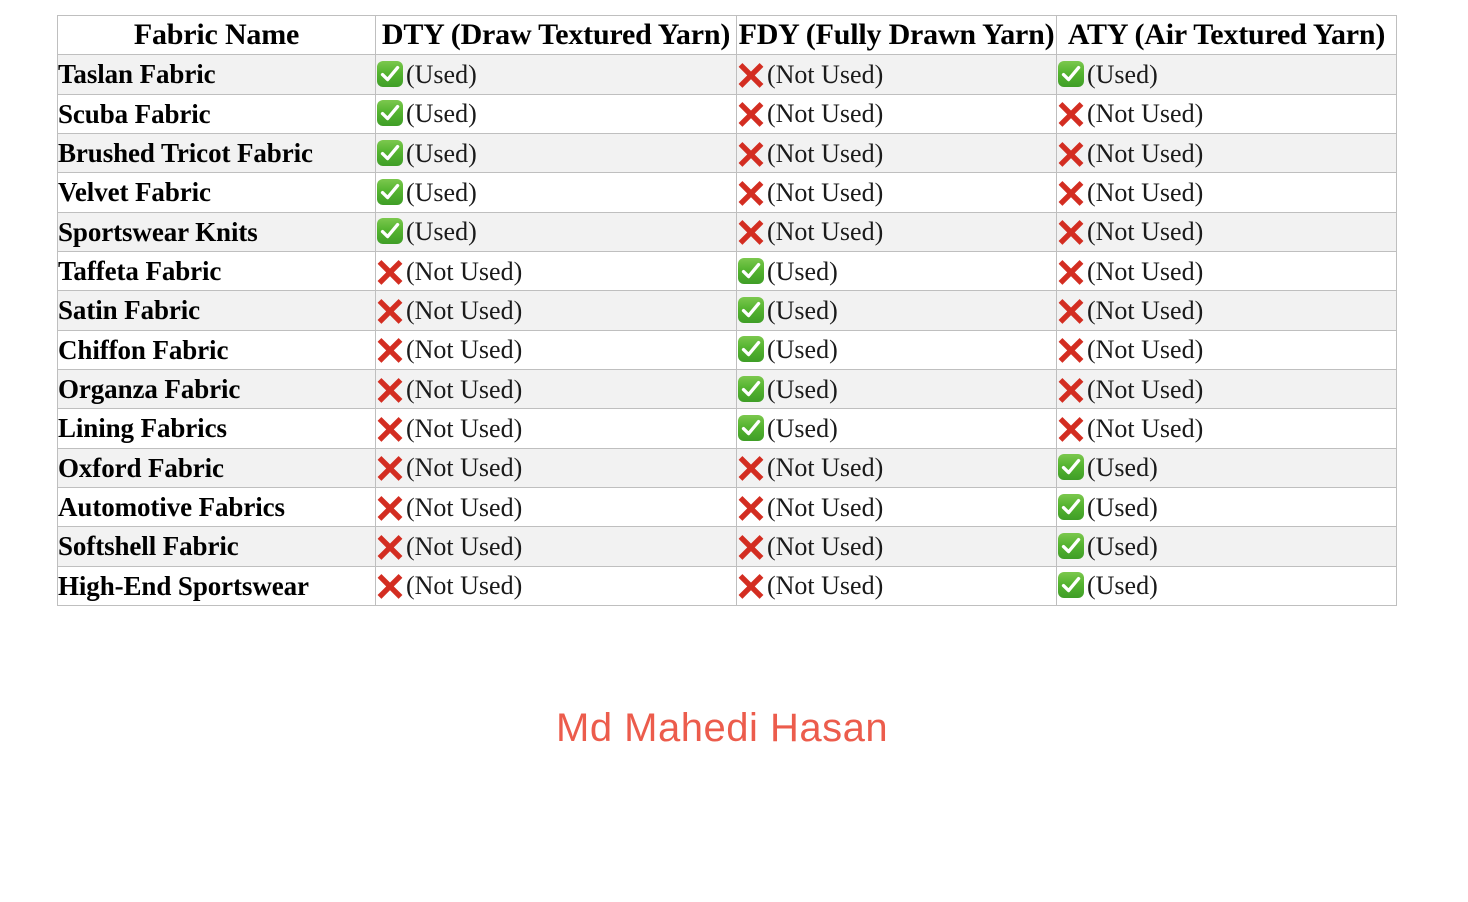 The height and width of the screenshot is (902, 1468). I want to click on cell-fdy: (Used), so click(896, 310).